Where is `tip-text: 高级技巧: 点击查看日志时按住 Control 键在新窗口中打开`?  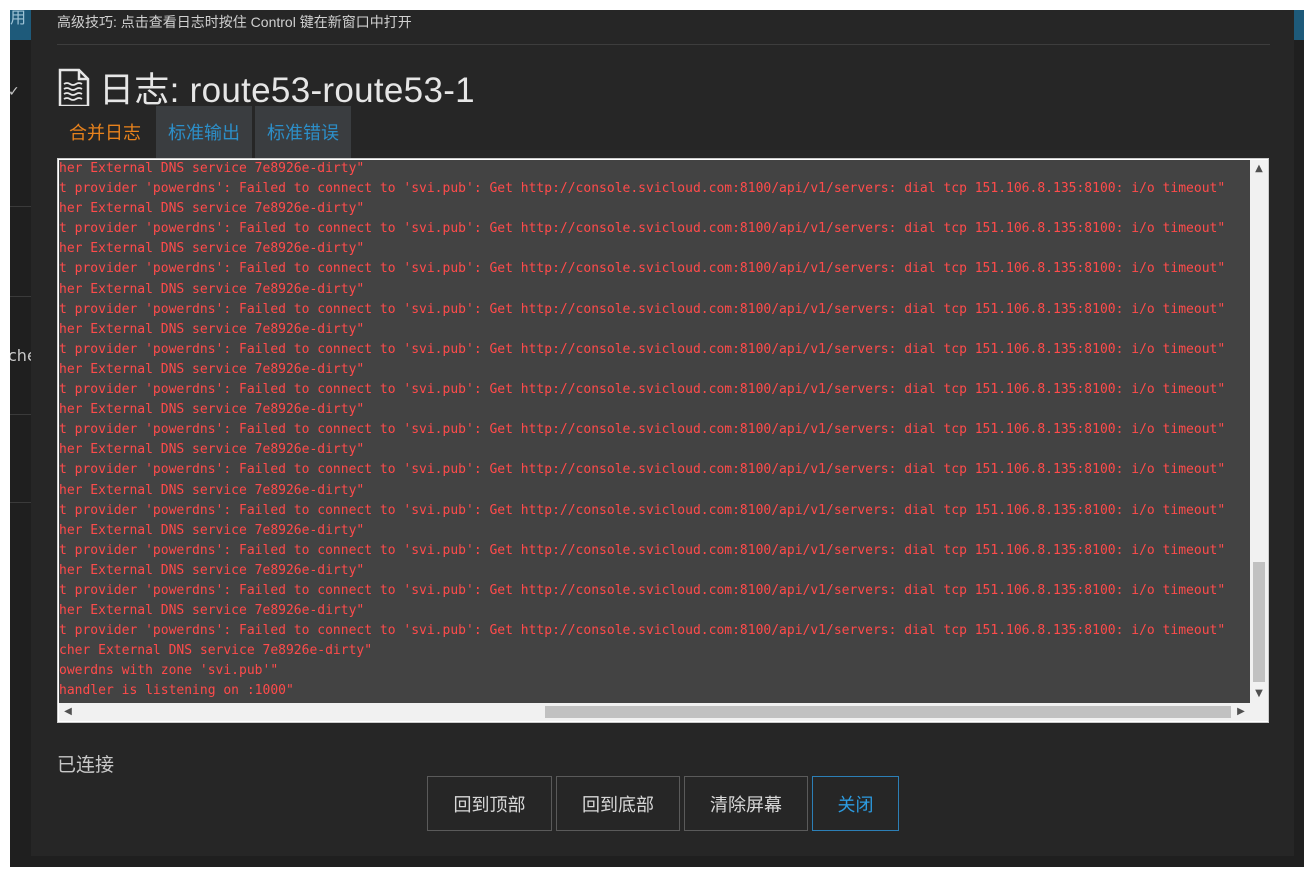 tip-text: 高级技巧: 点击查看日志时按住 Control 键在新窗口中打开 is located at coordinates (234, 22).